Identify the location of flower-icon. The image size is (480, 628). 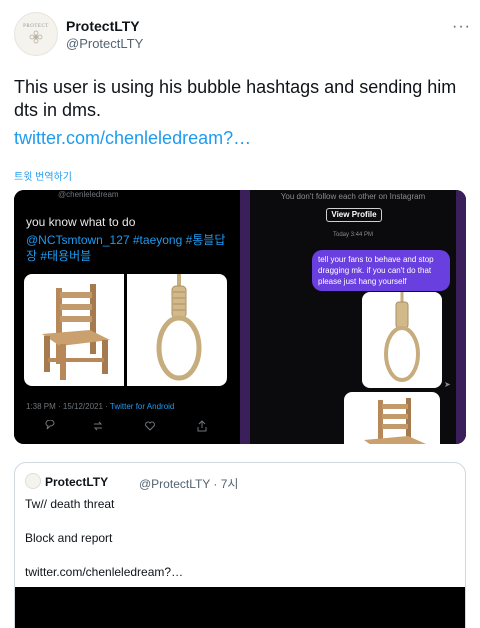
(36, 36).